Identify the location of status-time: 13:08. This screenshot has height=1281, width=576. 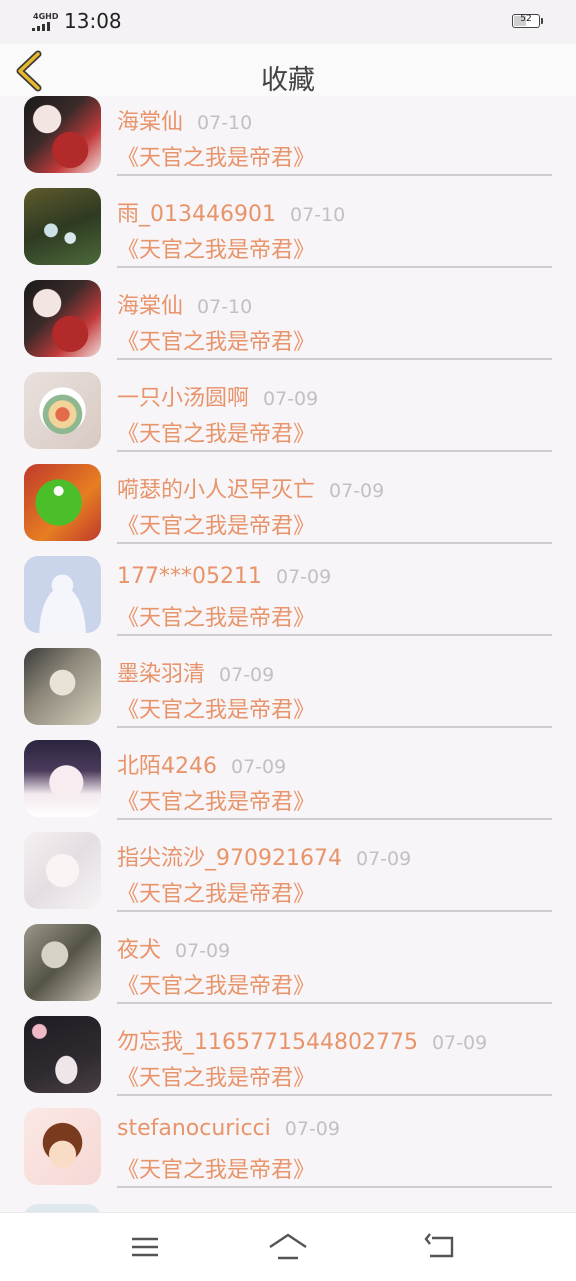
(93, 21).